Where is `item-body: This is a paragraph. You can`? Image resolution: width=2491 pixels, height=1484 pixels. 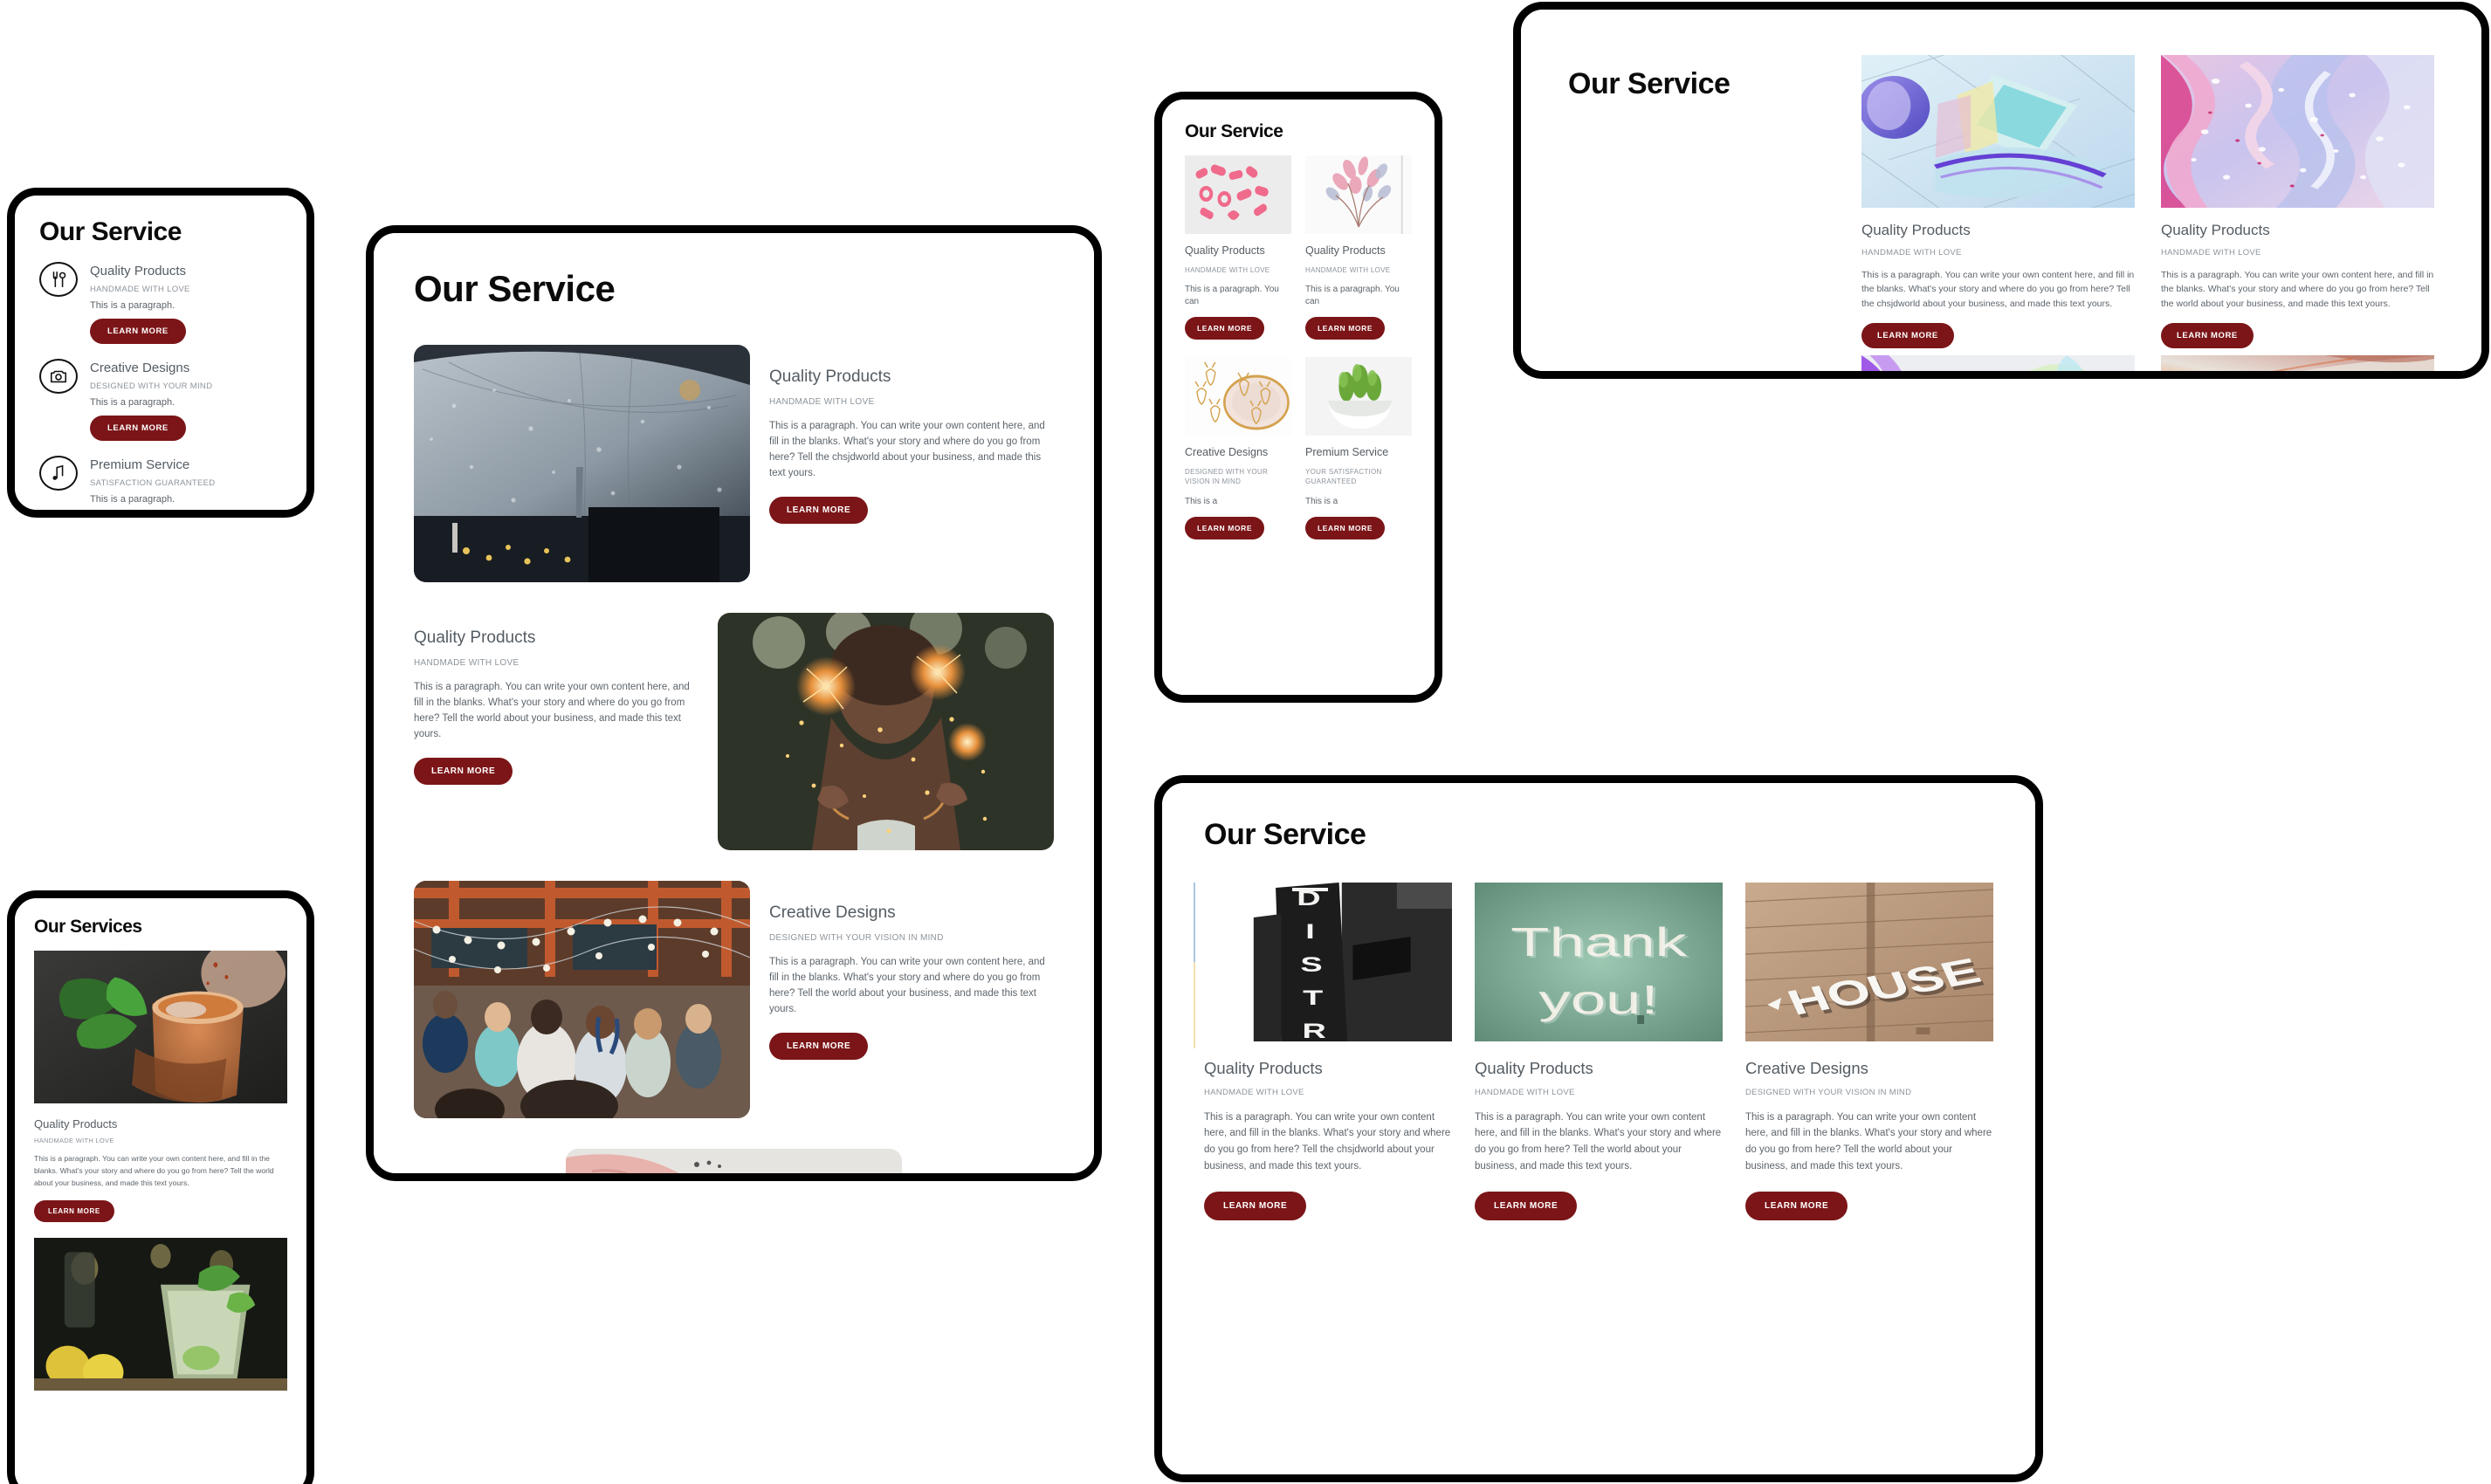
item-body: This is a paragraph. You can is located at coordinates (1352, 296).